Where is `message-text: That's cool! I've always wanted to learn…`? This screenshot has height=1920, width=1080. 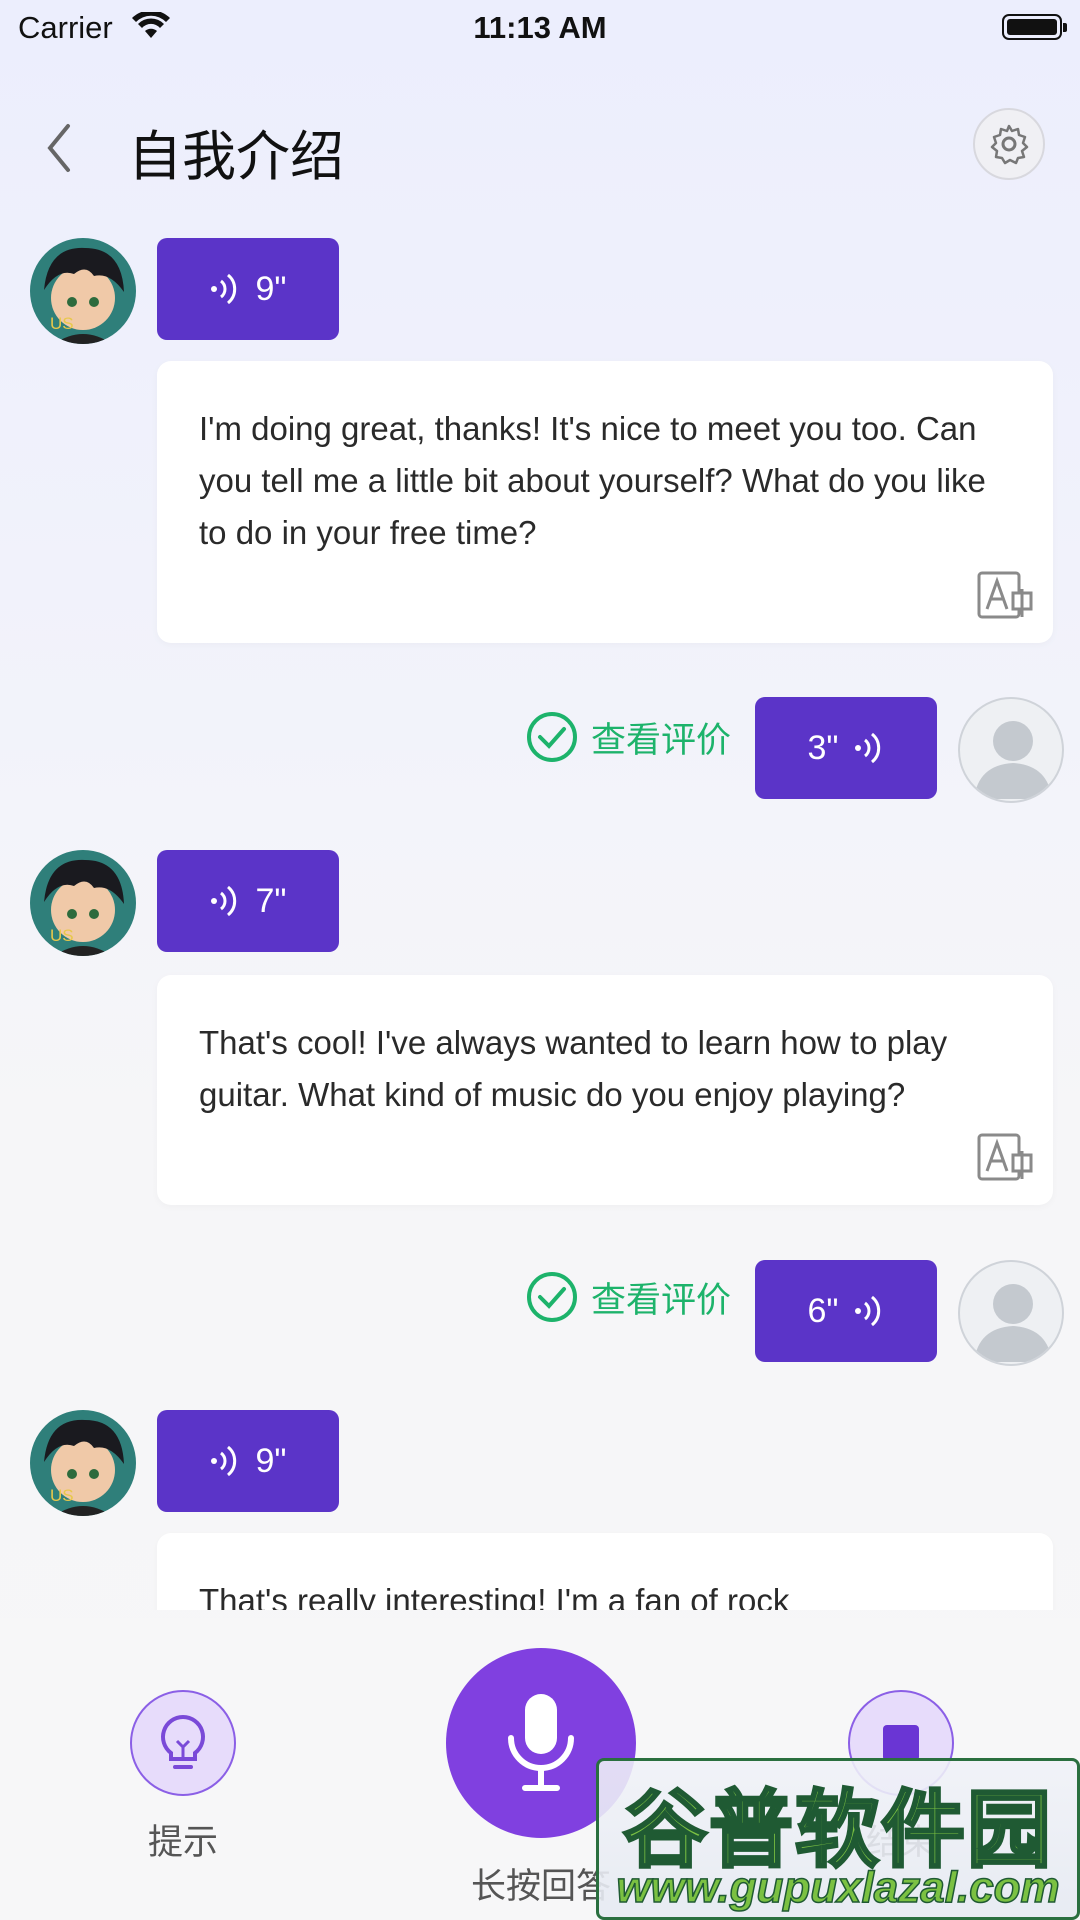
message-text: That's cool! I've always wanted to learn… is located at coordinates (573, 1068).